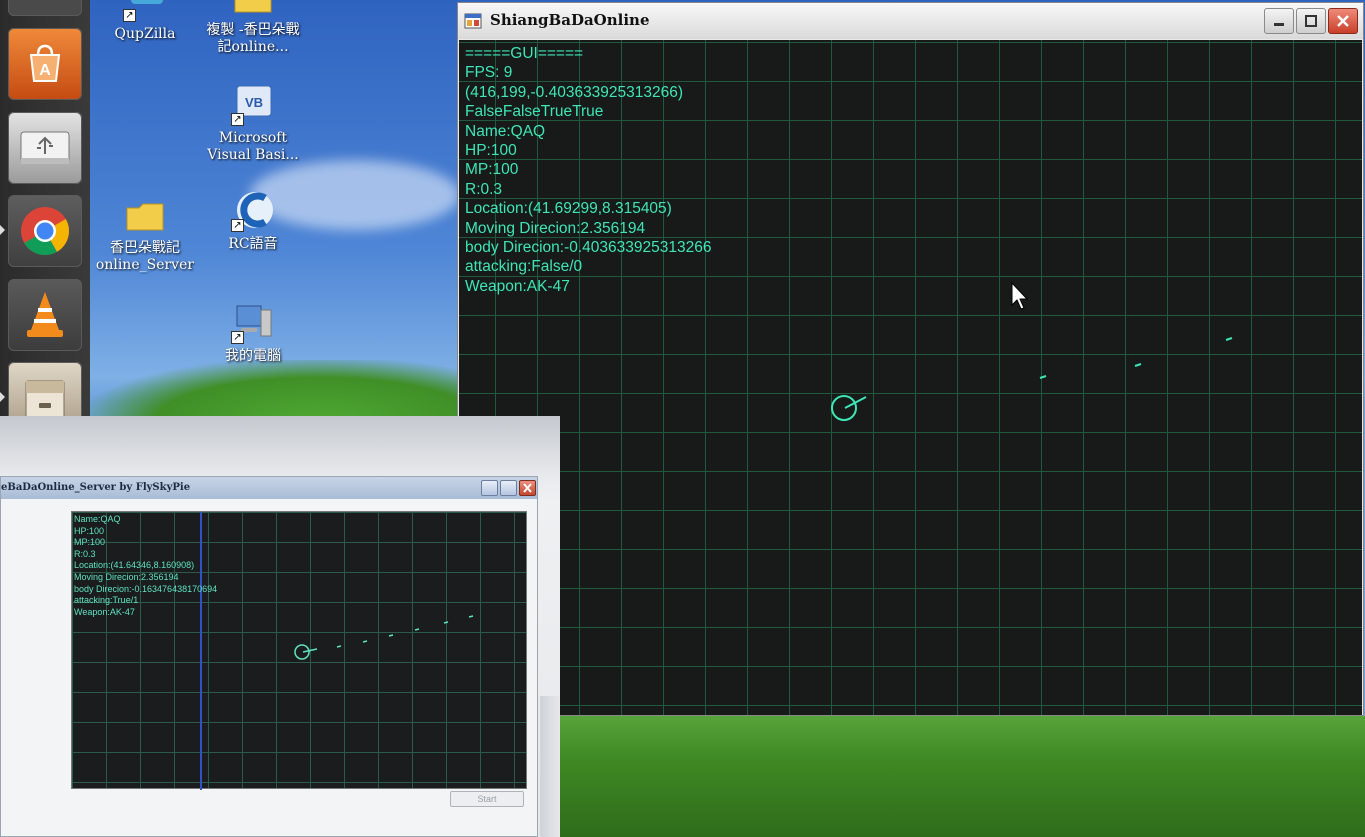  I want to click on maximize-icon, so click(1311, 21).